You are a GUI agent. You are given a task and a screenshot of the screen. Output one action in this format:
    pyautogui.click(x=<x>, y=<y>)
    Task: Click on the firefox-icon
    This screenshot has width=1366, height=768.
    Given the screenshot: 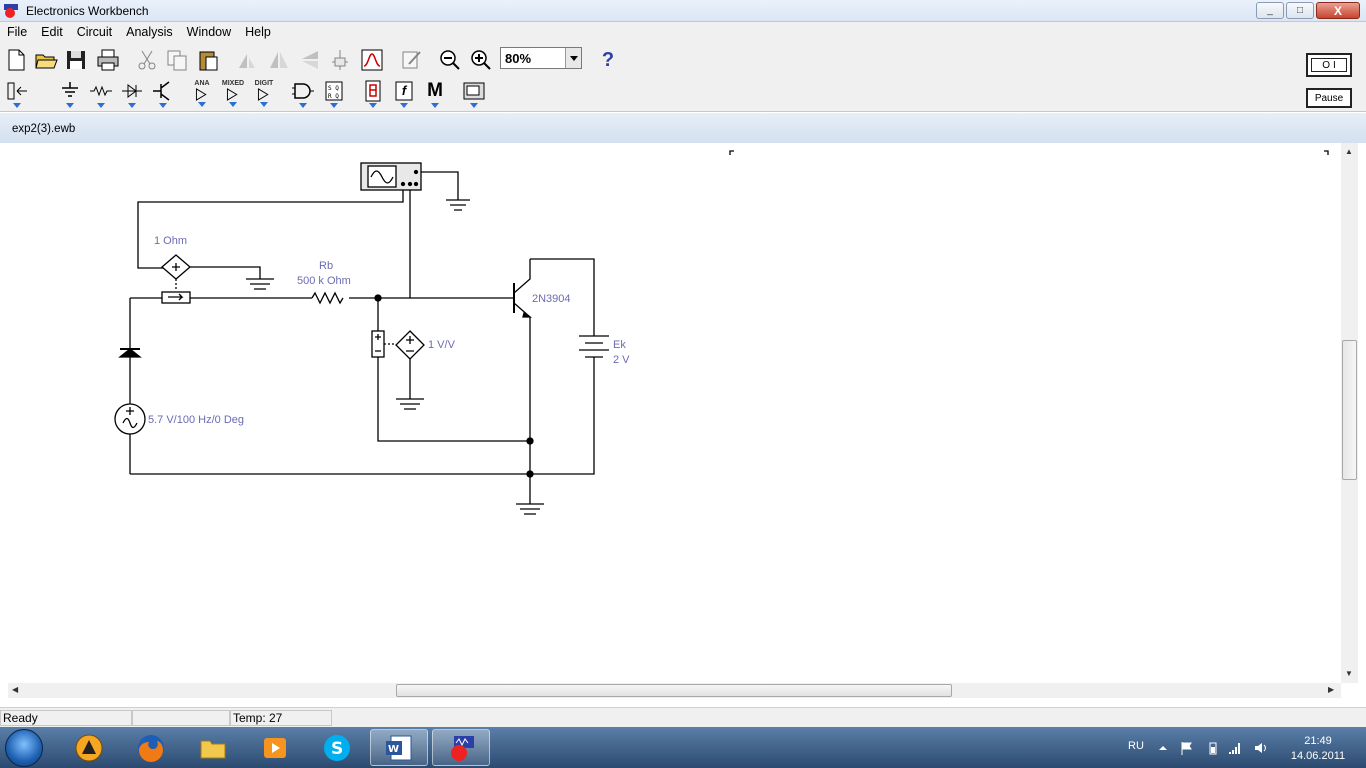 What is the action you would take?
    pyautogui.click(x=151, y=748)
    